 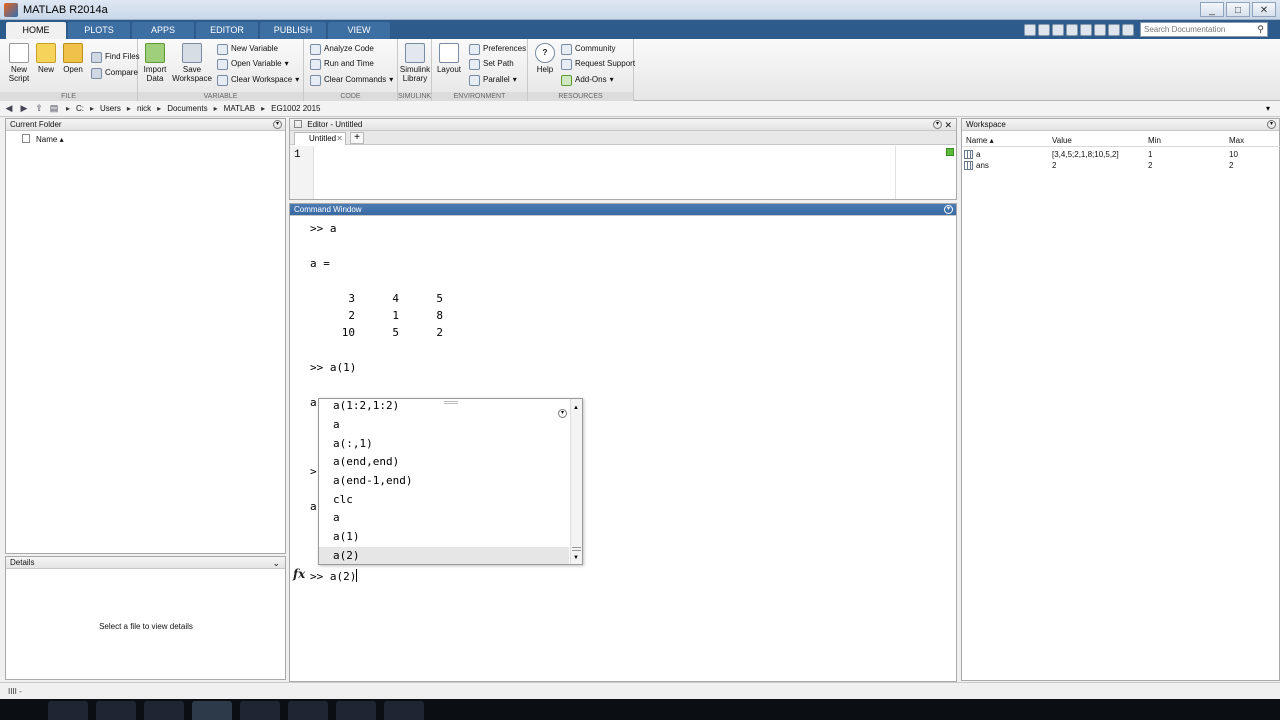 What do you see at coordinates (1086, 29) in the screenshot?
I see `undo-icon` at bounding box center [1086, 29].